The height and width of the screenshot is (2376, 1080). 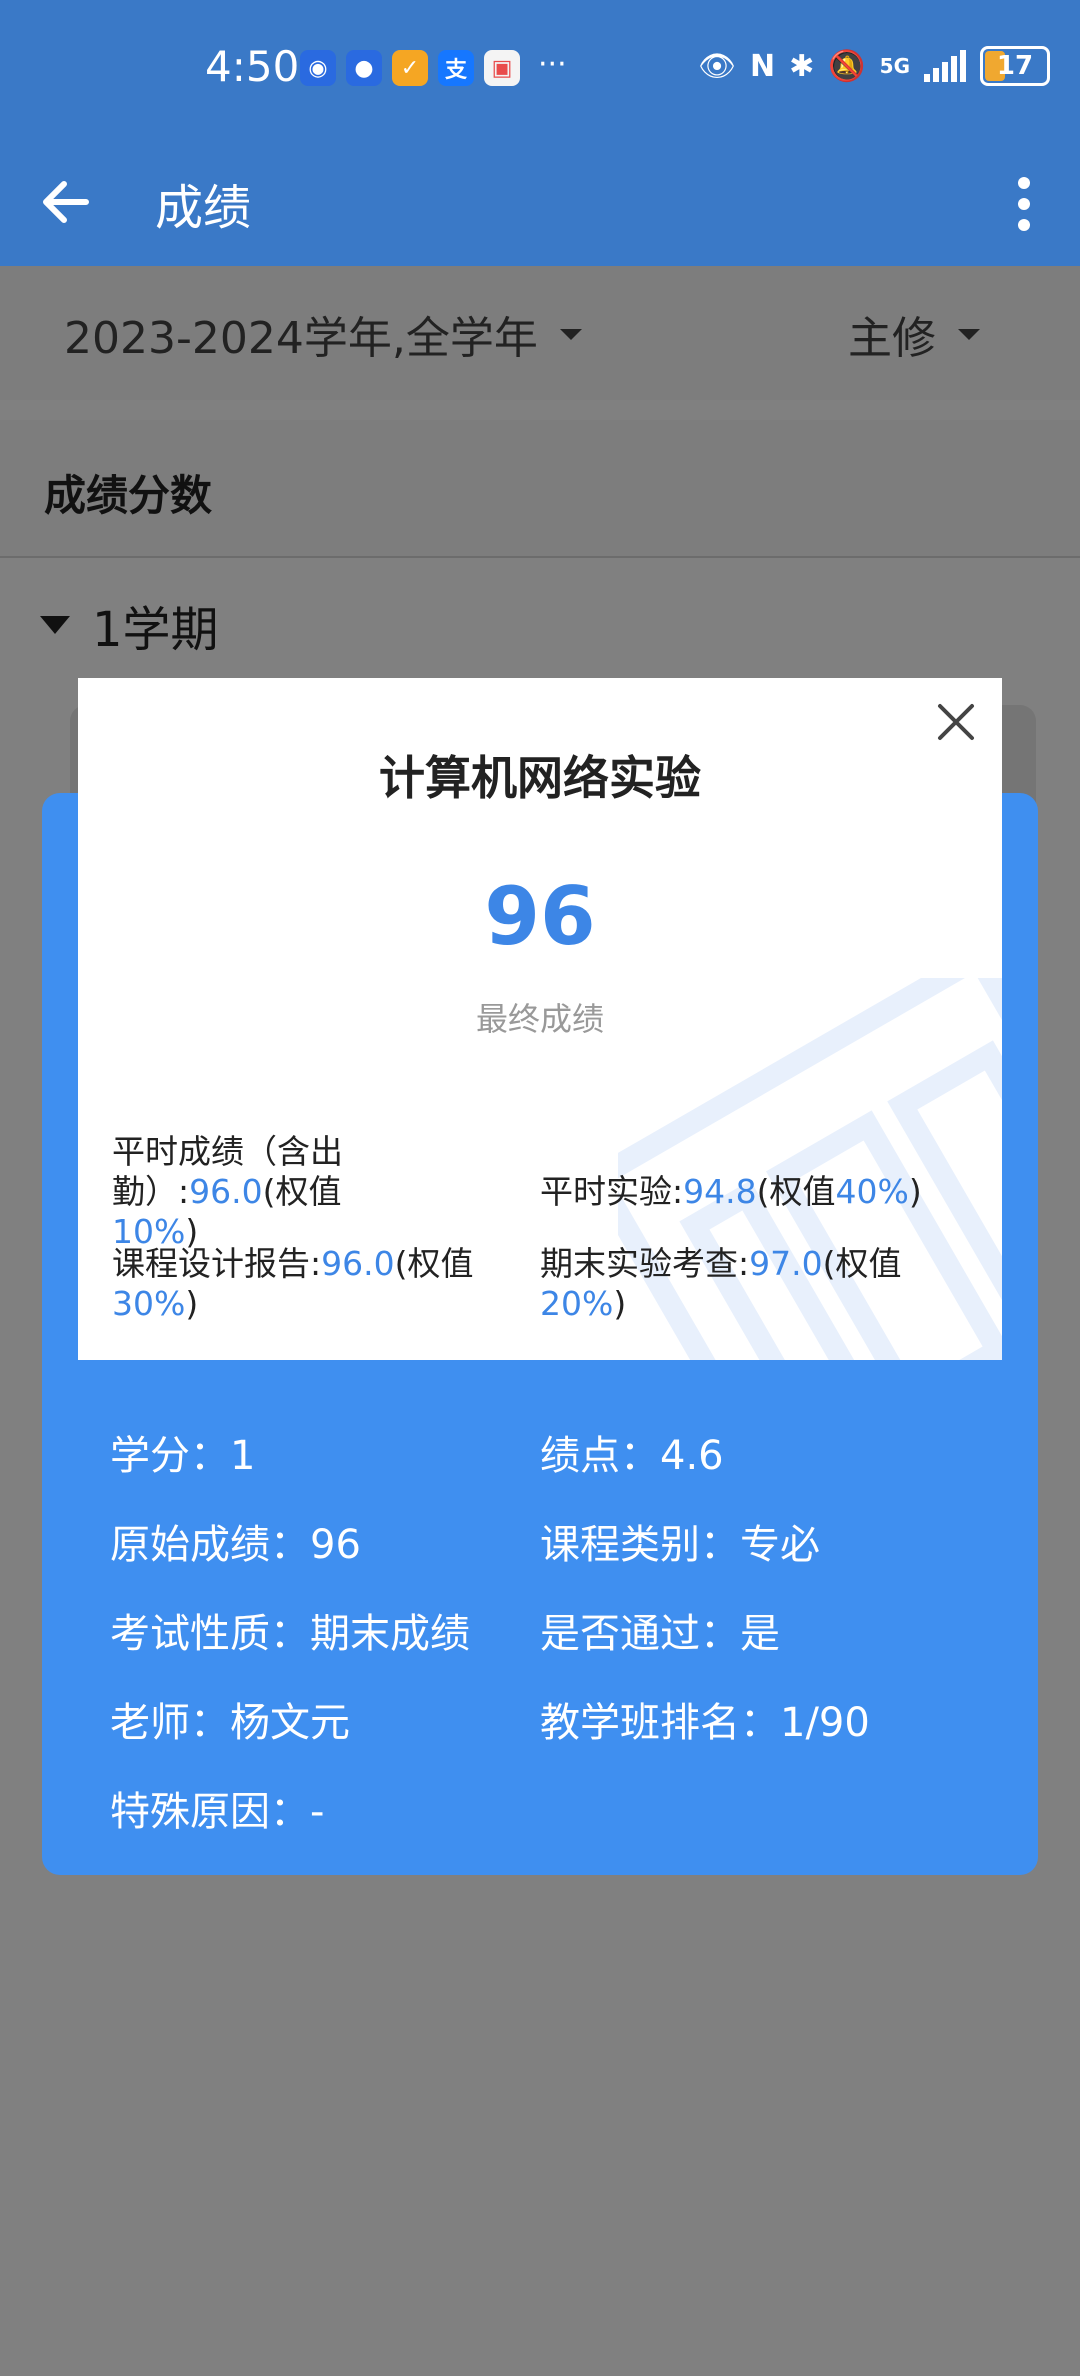 What do you see at coordinates (894, 66) in the screenshot?
I see `network-label: 5G` at bounding box center [894, 66].